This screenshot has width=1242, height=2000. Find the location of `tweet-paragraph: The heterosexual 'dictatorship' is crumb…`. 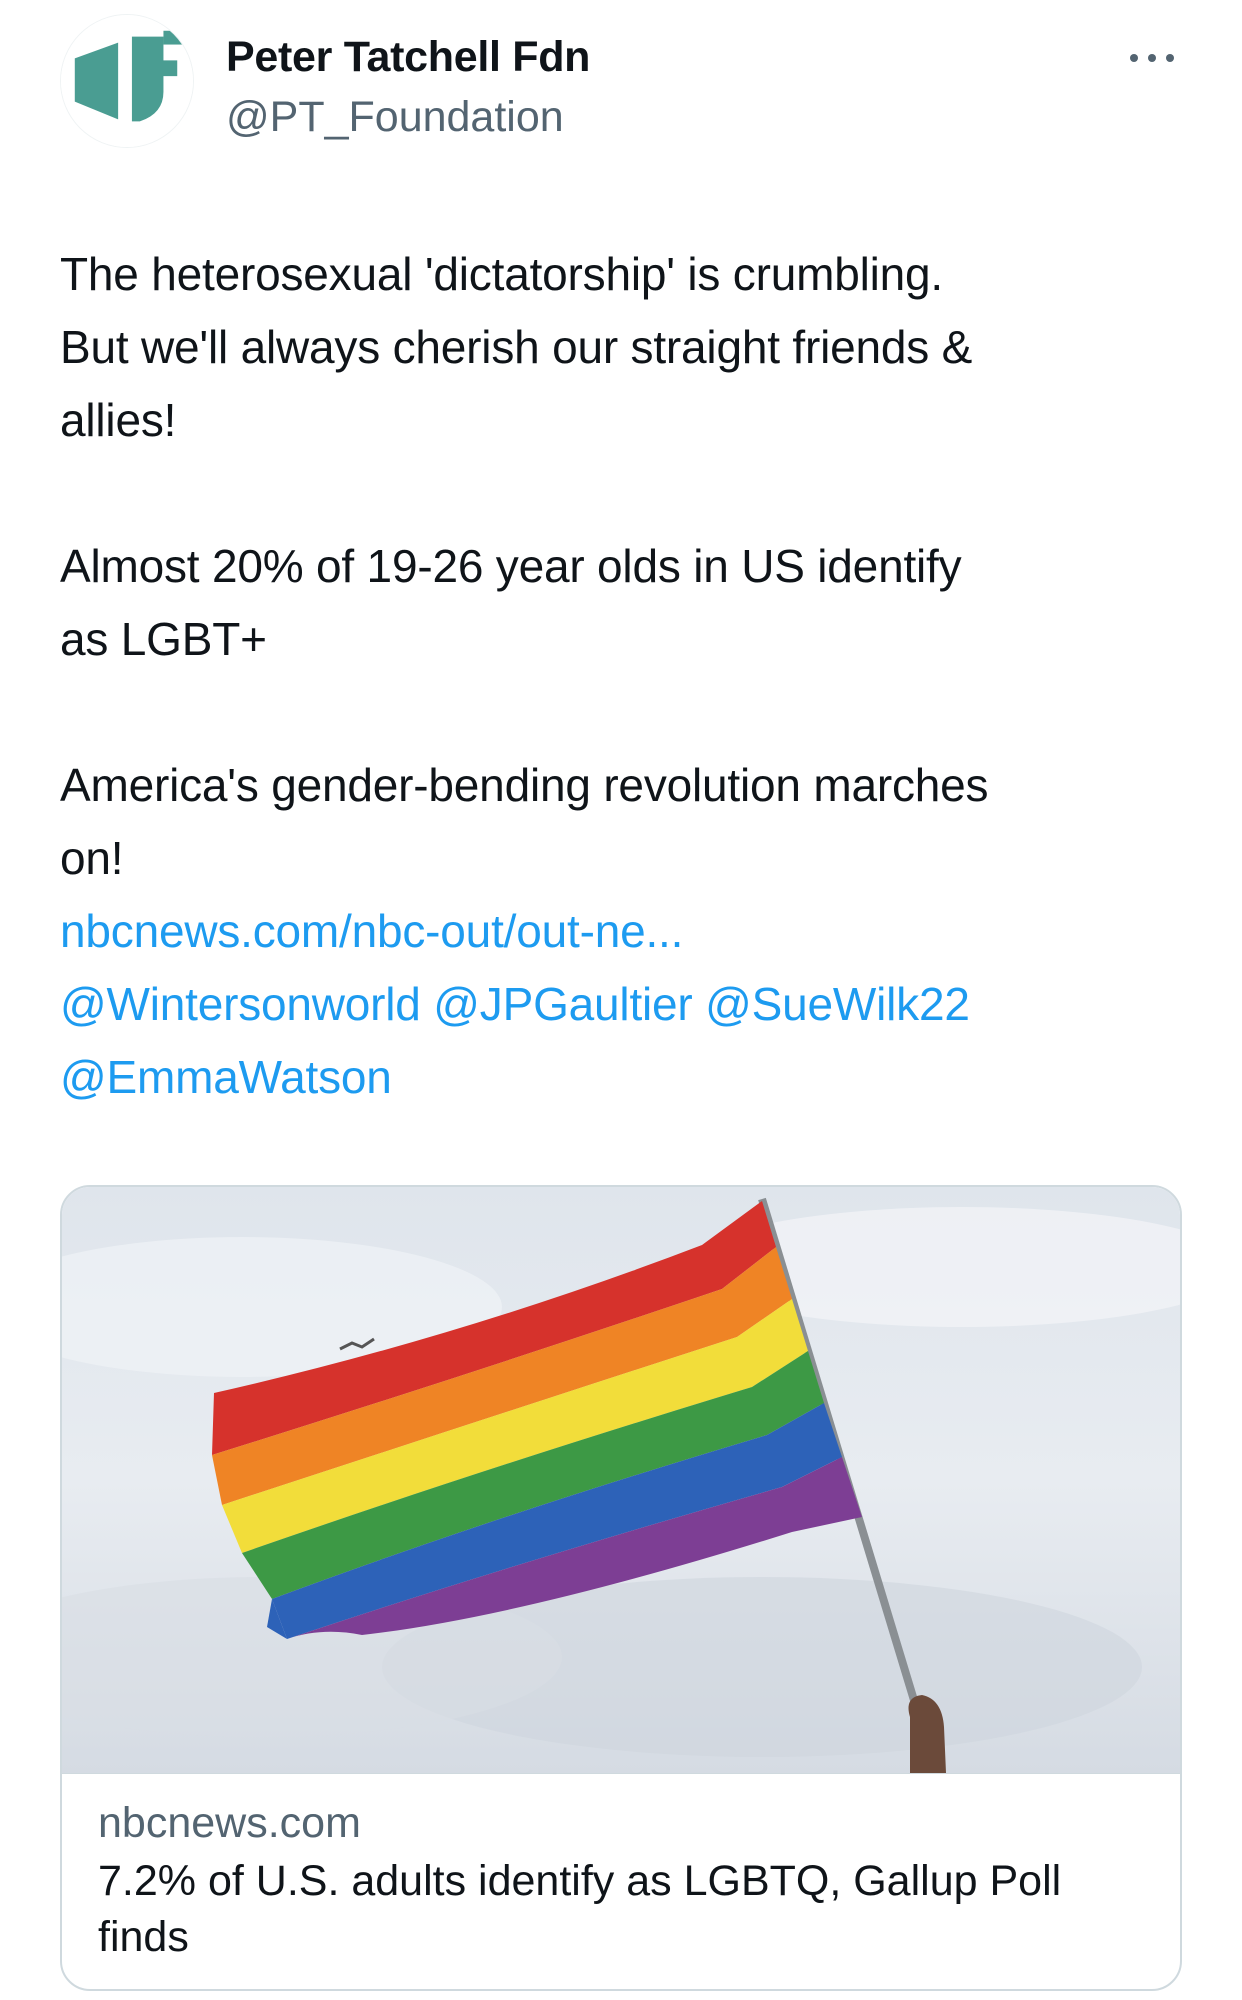

tweet-paragraph: The heterosexual 'dictatorship' is crumb… is located at coordinates (516, 347).